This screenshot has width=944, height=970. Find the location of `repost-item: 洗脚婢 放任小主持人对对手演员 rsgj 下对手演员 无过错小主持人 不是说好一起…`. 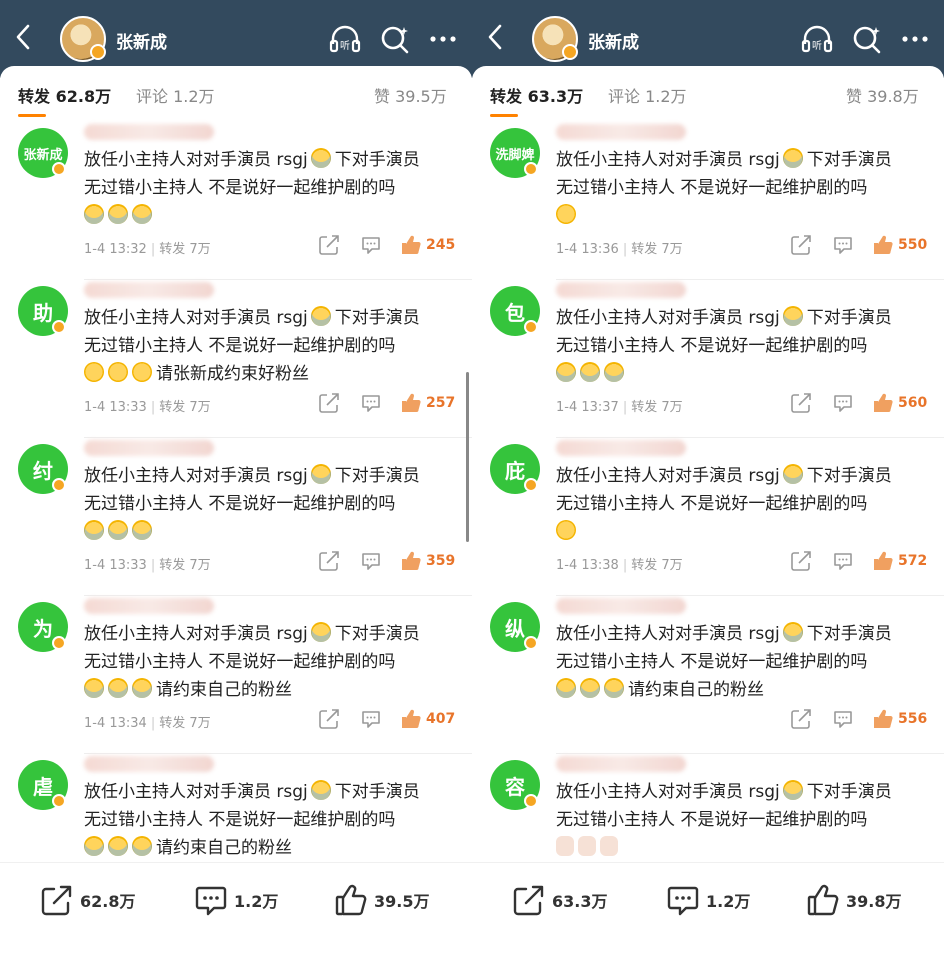

repost-item: 洗脚婢 放任小主持人对对手演员 rsgj 下对手演员 无过错小主持人 不是说好一起… is located at coordinates (708, 201).